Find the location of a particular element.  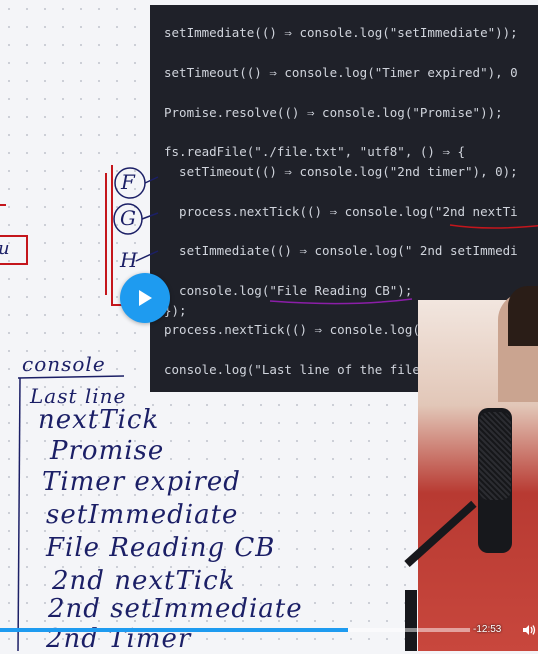

marker-g: G is located at coordinates (128, 218).